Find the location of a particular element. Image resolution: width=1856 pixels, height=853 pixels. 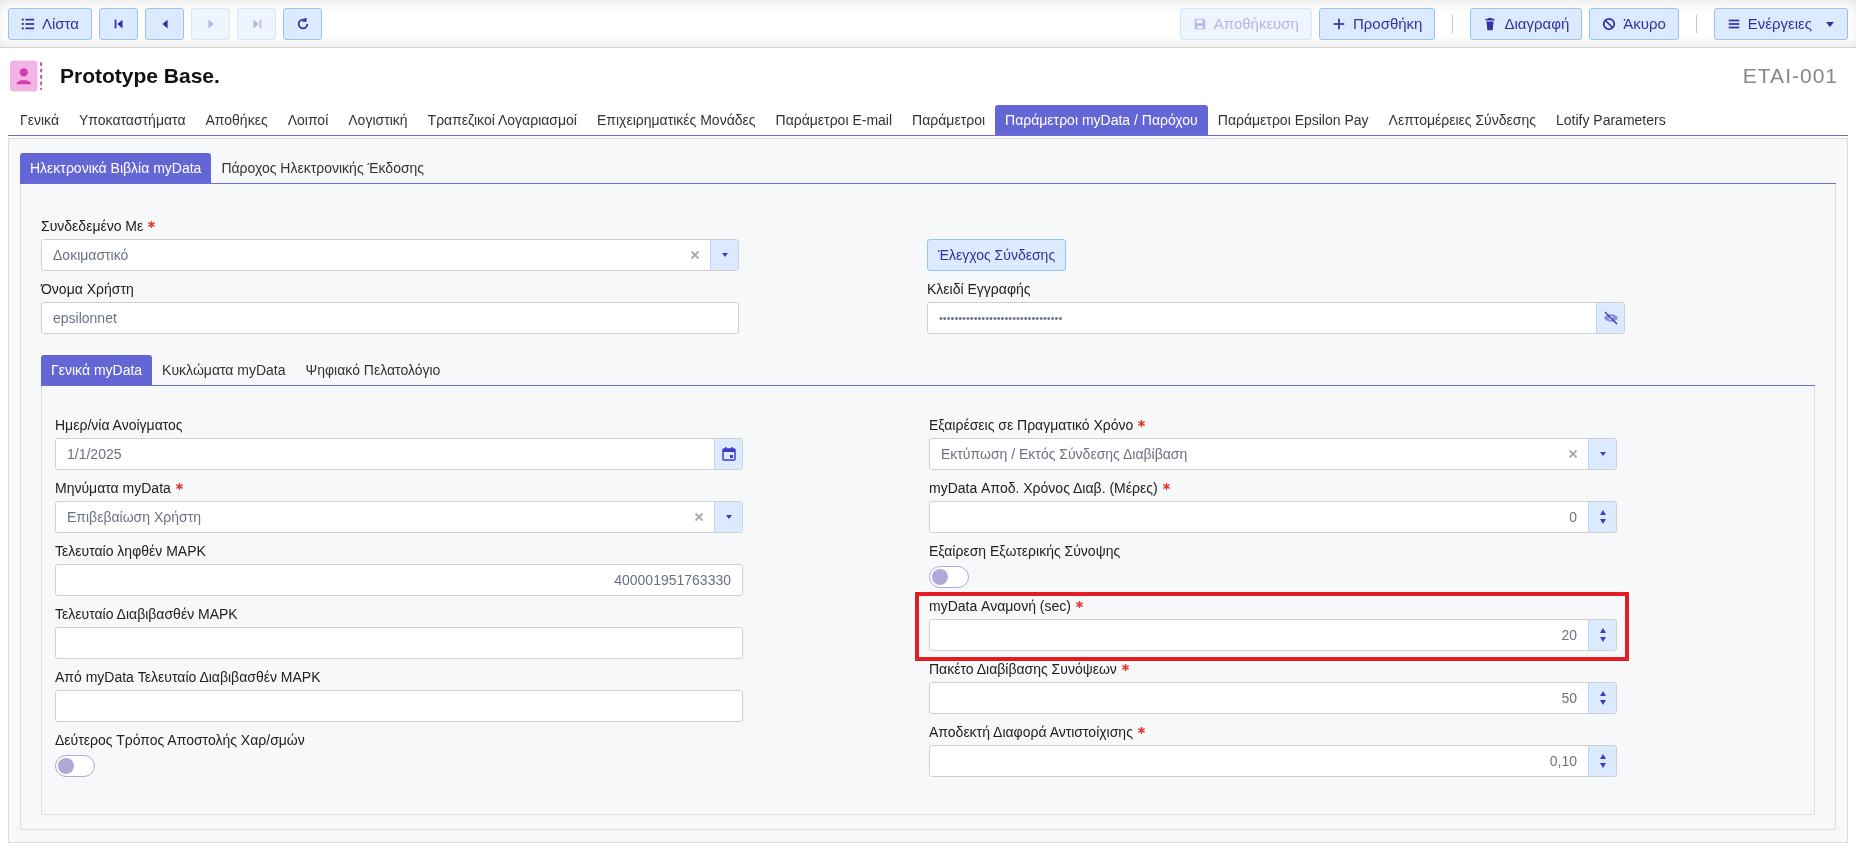

tab: Πάροχος Ηλεκτρονικής Έκδοσης is located at coordinates (323, 168).